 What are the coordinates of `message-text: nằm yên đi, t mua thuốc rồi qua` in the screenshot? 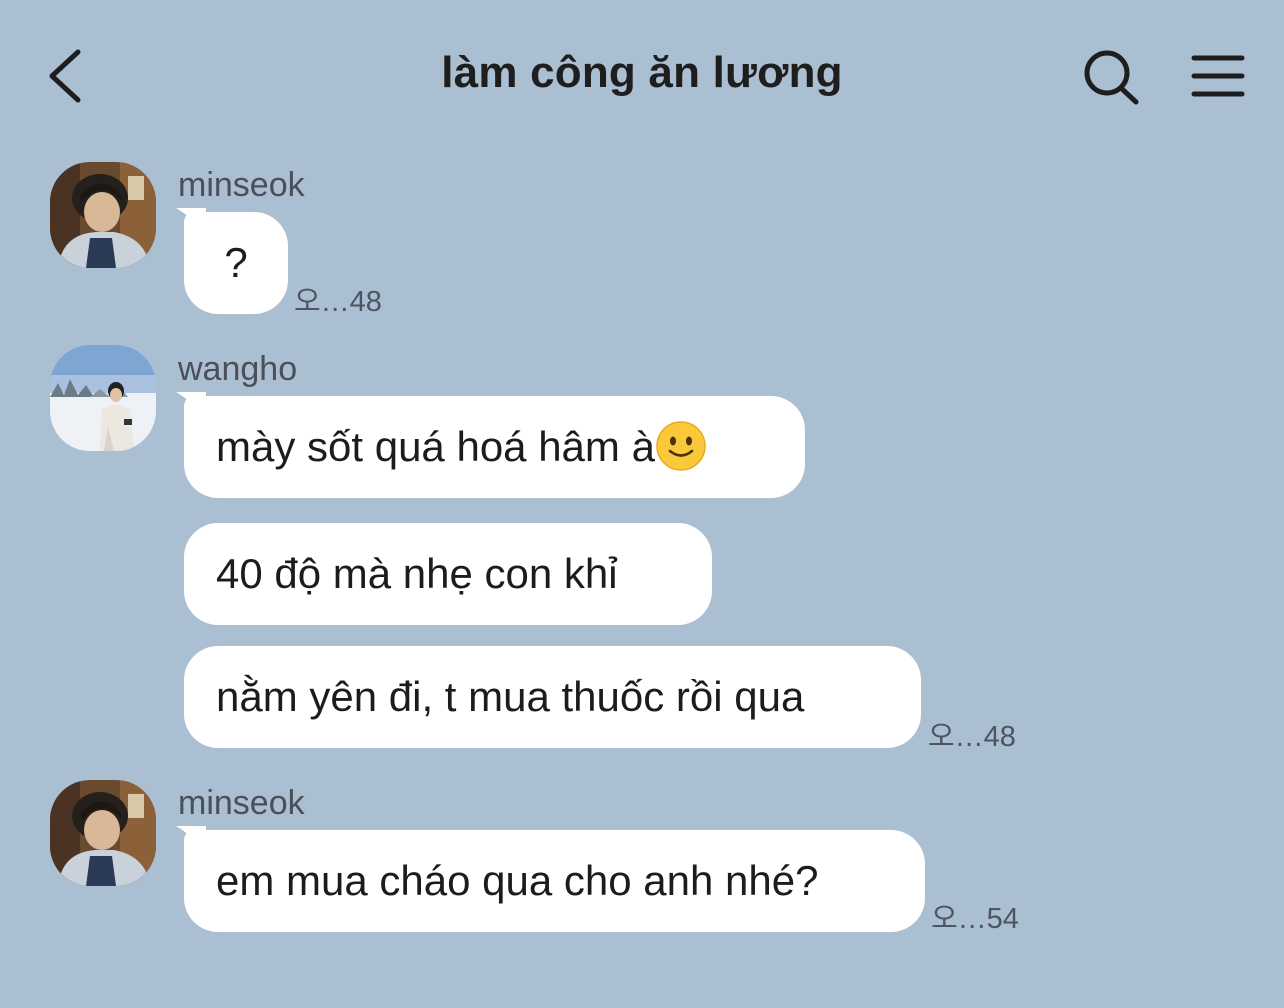 It's located at (510, 696).